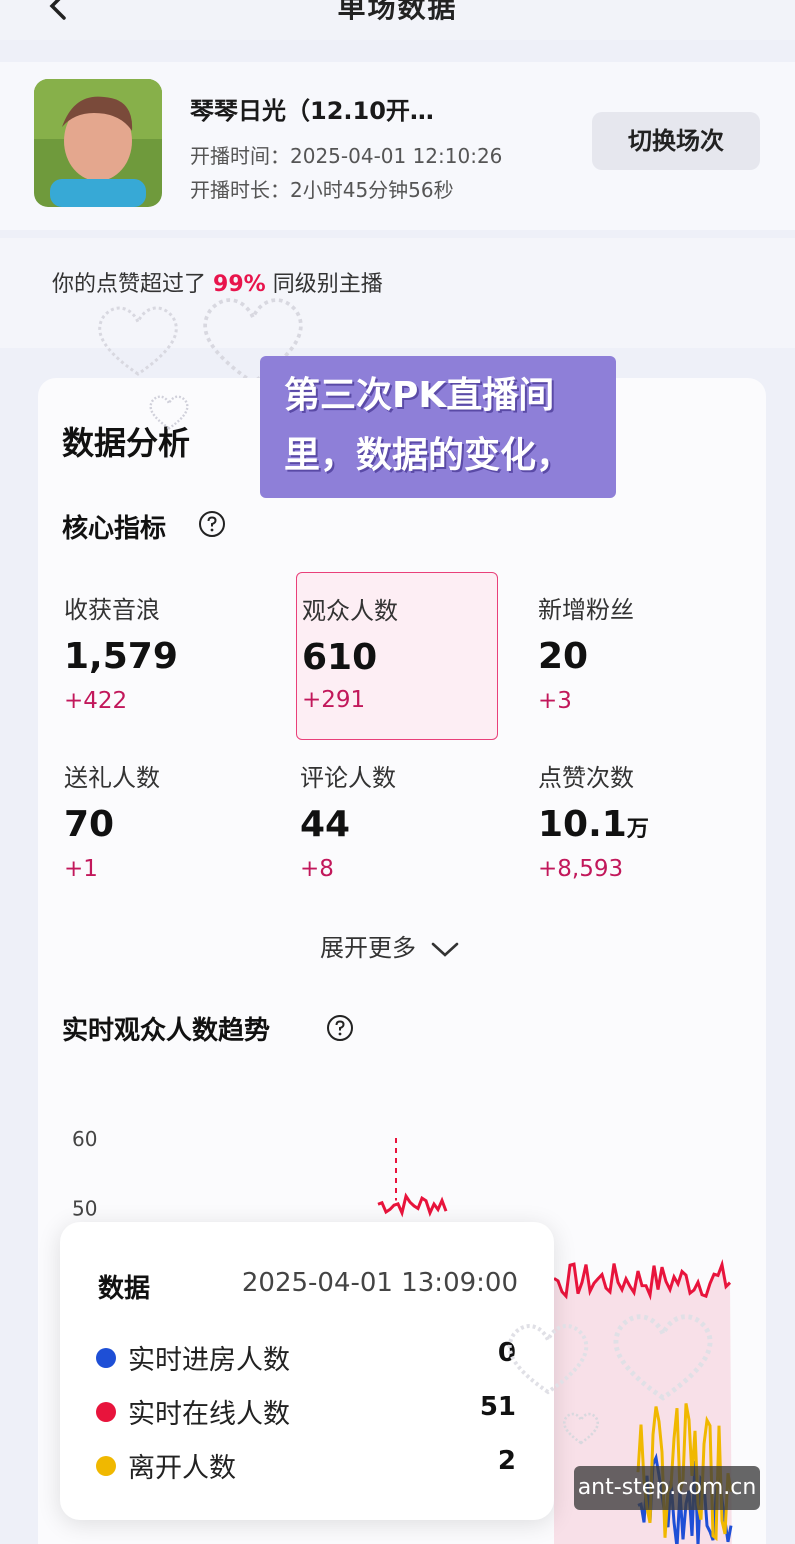 The height and width of the screenshot is (1544, 795). I want to click on stream-duration: 开播时长：2小时45分钟56秒, so click(322, 190).